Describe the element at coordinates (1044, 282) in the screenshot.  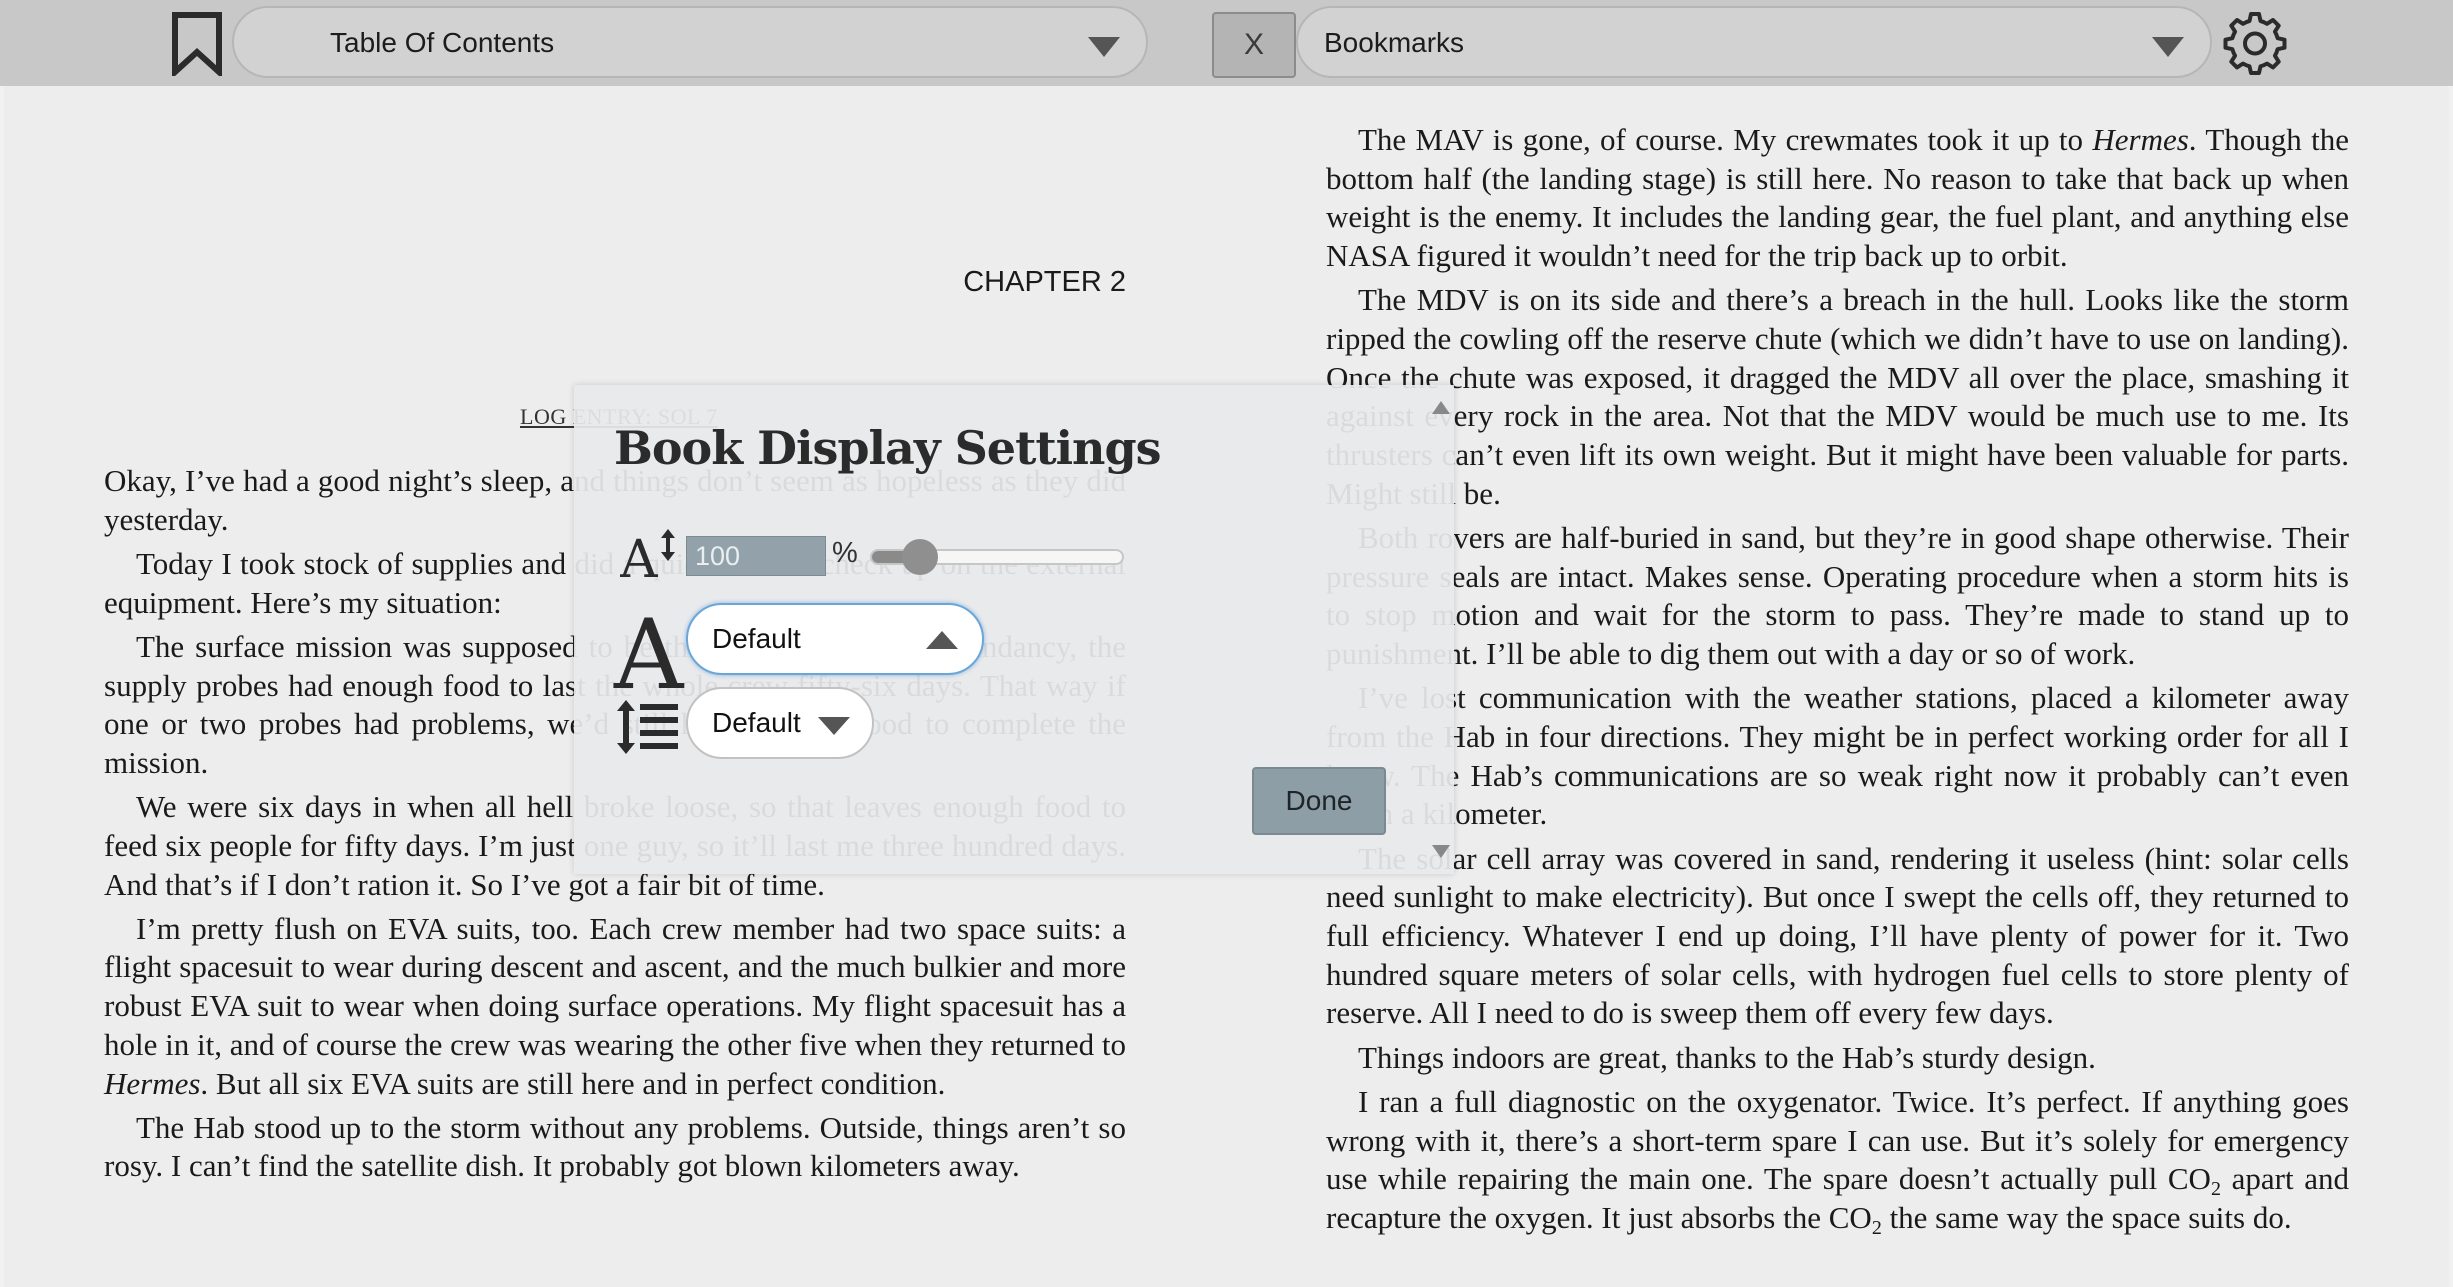
I see `chapter-heading: CHAPTER 2` at that location.